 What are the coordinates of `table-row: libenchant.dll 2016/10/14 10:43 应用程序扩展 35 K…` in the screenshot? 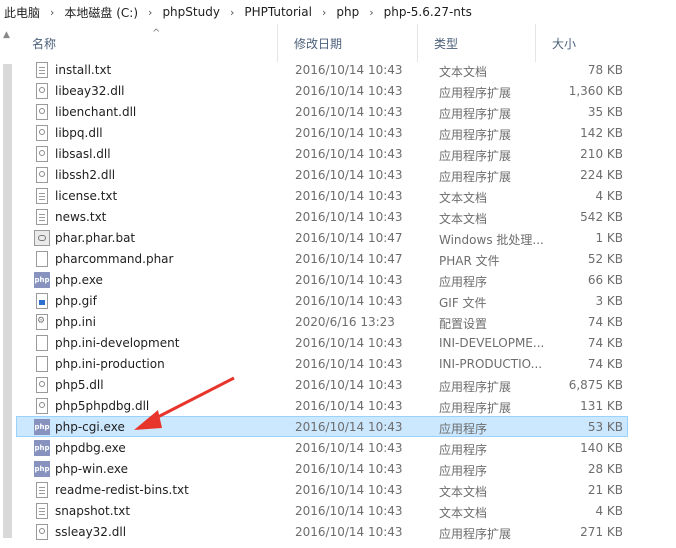 It's located at (322, 111).